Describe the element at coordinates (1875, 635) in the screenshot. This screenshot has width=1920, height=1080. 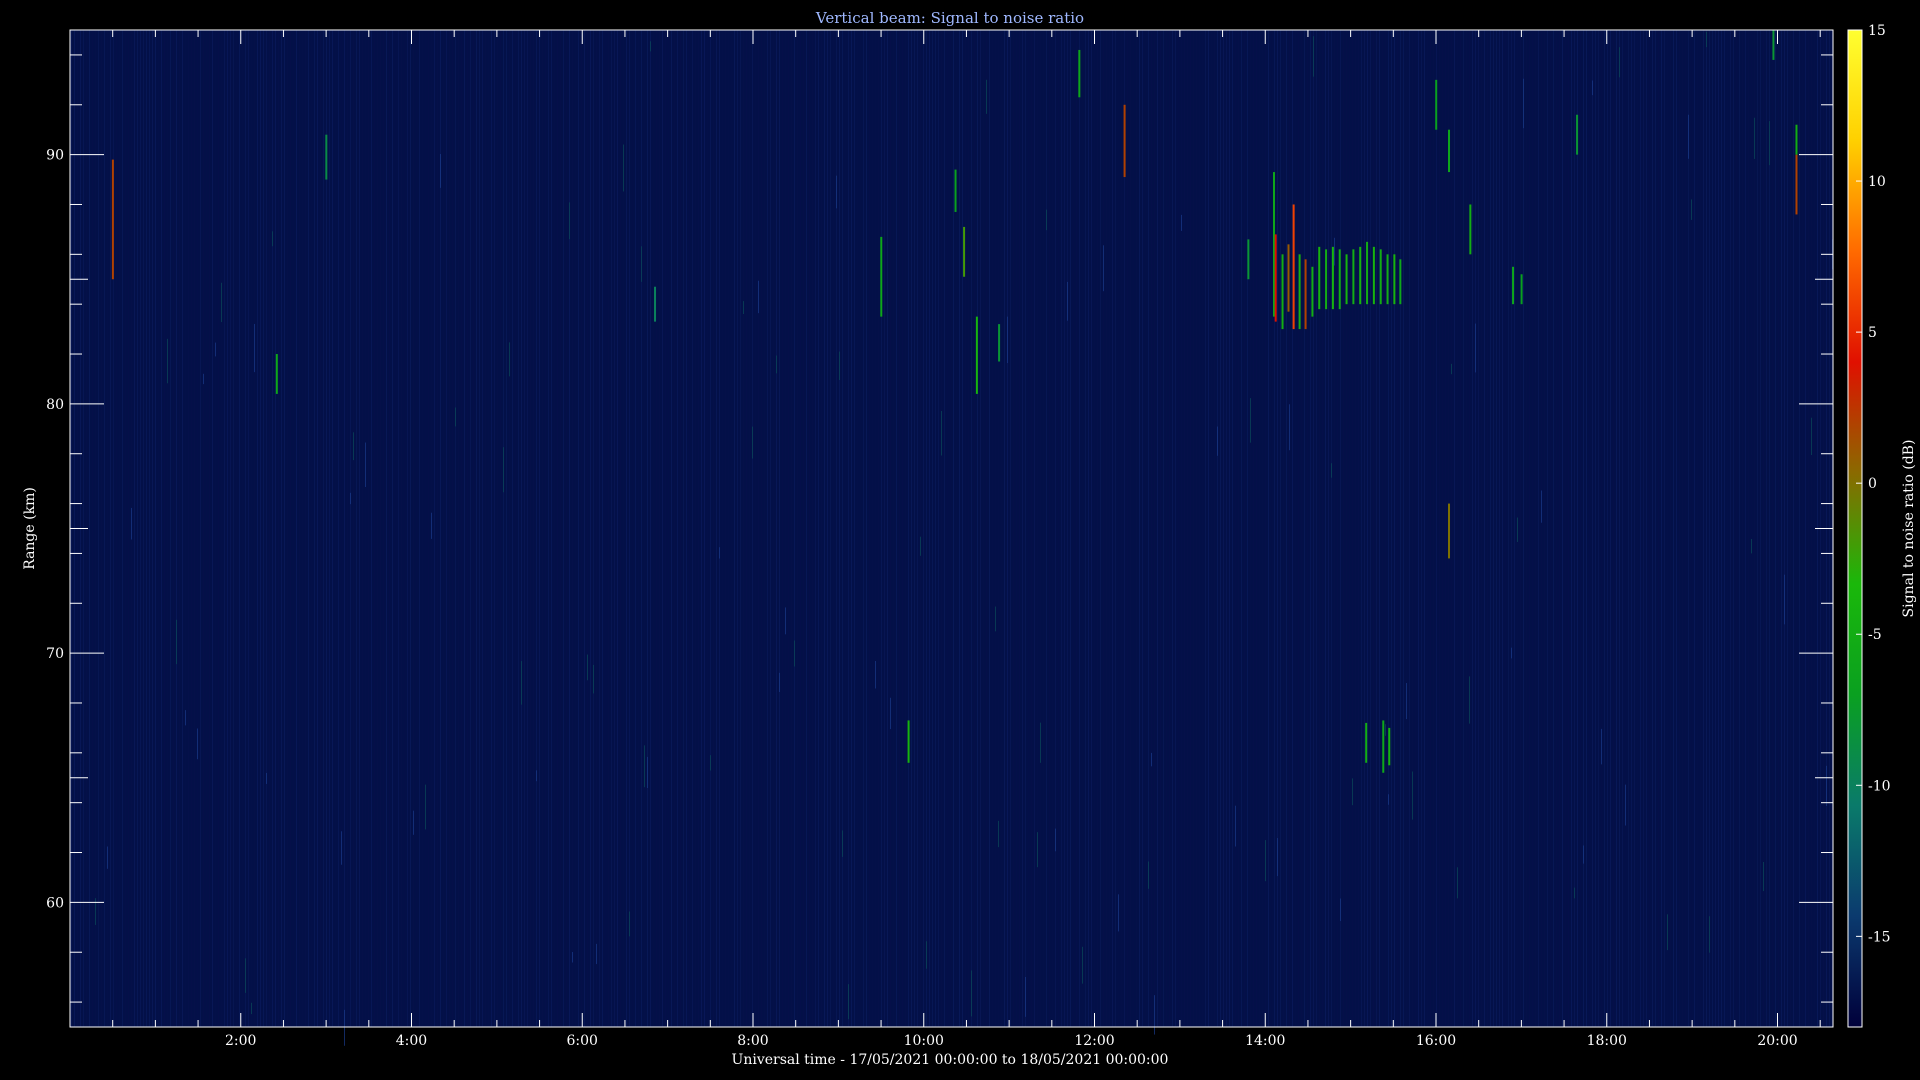
I see `colorbar-tick-label: -5` at that location.